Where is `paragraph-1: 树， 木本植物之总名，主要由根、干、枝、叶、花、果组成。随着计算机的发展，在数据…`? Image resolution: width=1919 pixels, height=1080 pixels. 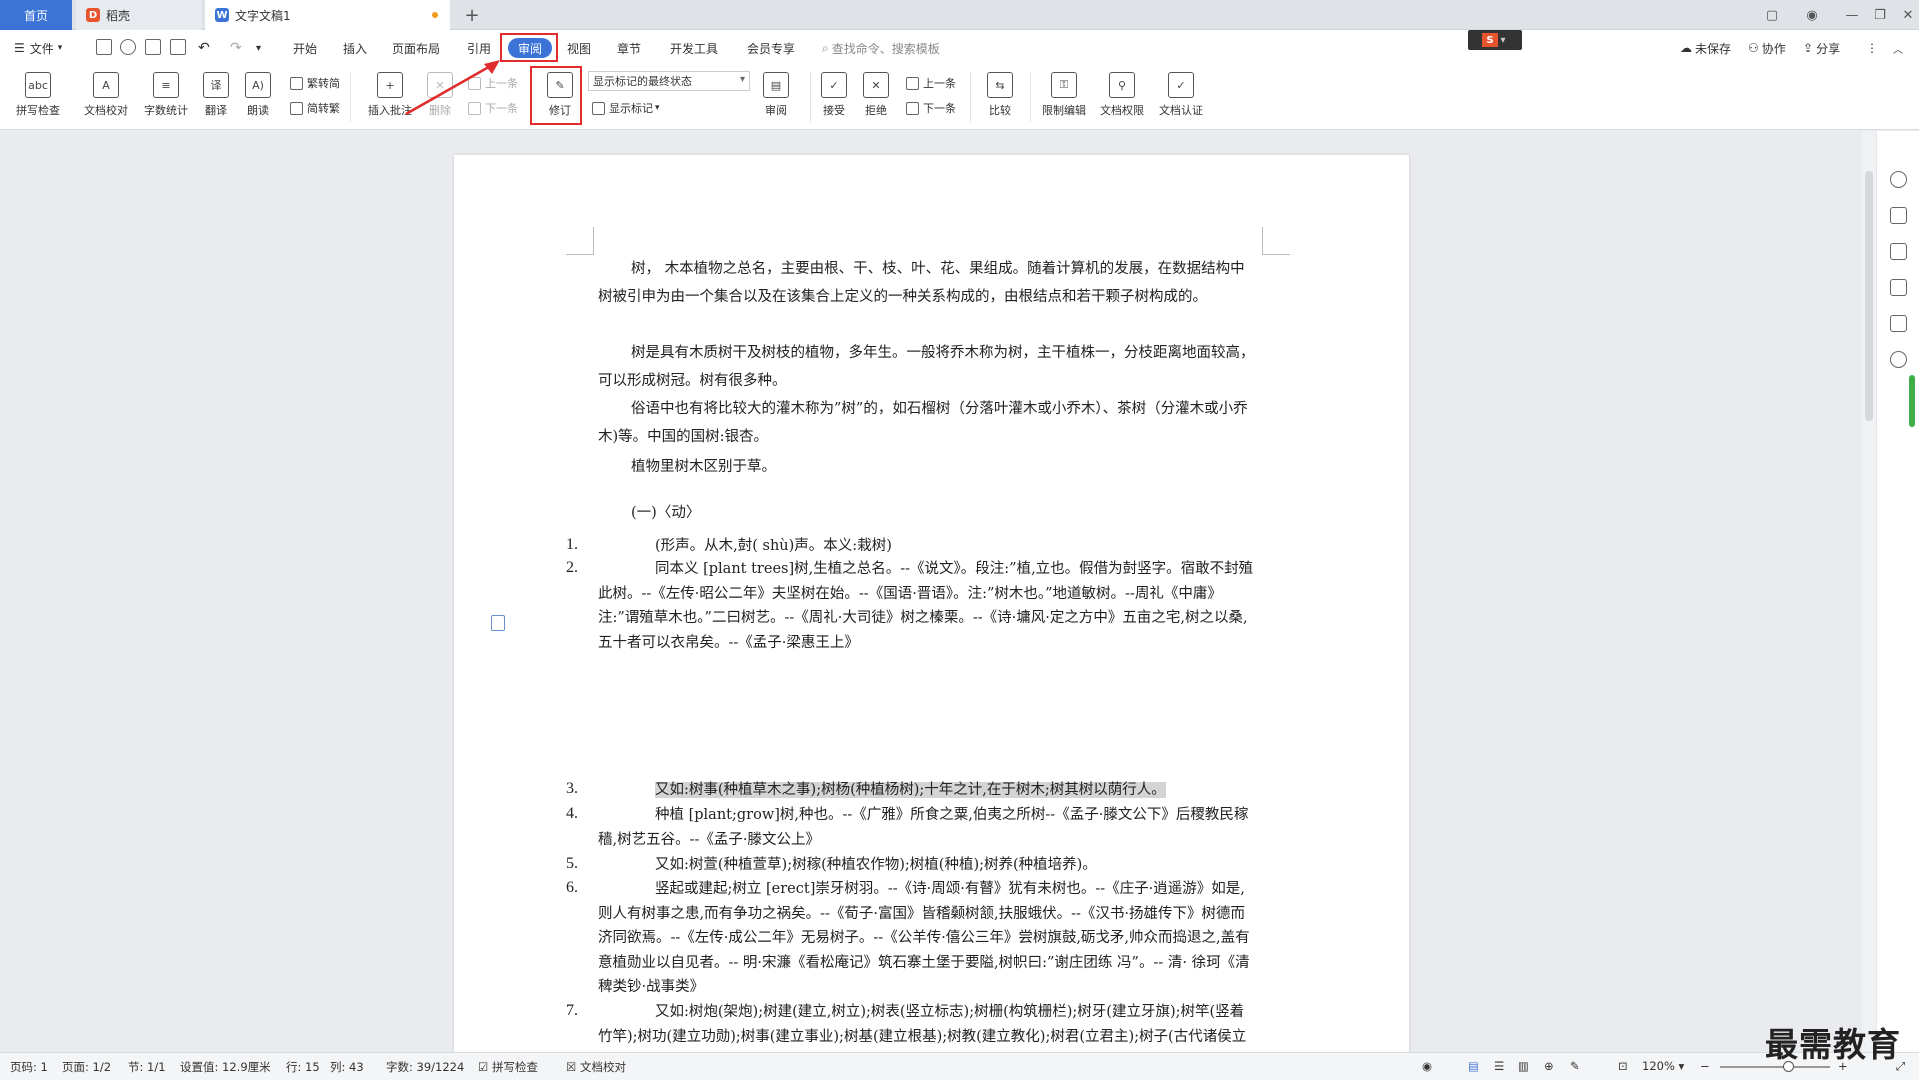
paragraph-1: 树， 木本植物之总名，主要由根、干、枝、叶、花、果组成。随着计算机的发展，在数据… is located at coordinates (928, 283).